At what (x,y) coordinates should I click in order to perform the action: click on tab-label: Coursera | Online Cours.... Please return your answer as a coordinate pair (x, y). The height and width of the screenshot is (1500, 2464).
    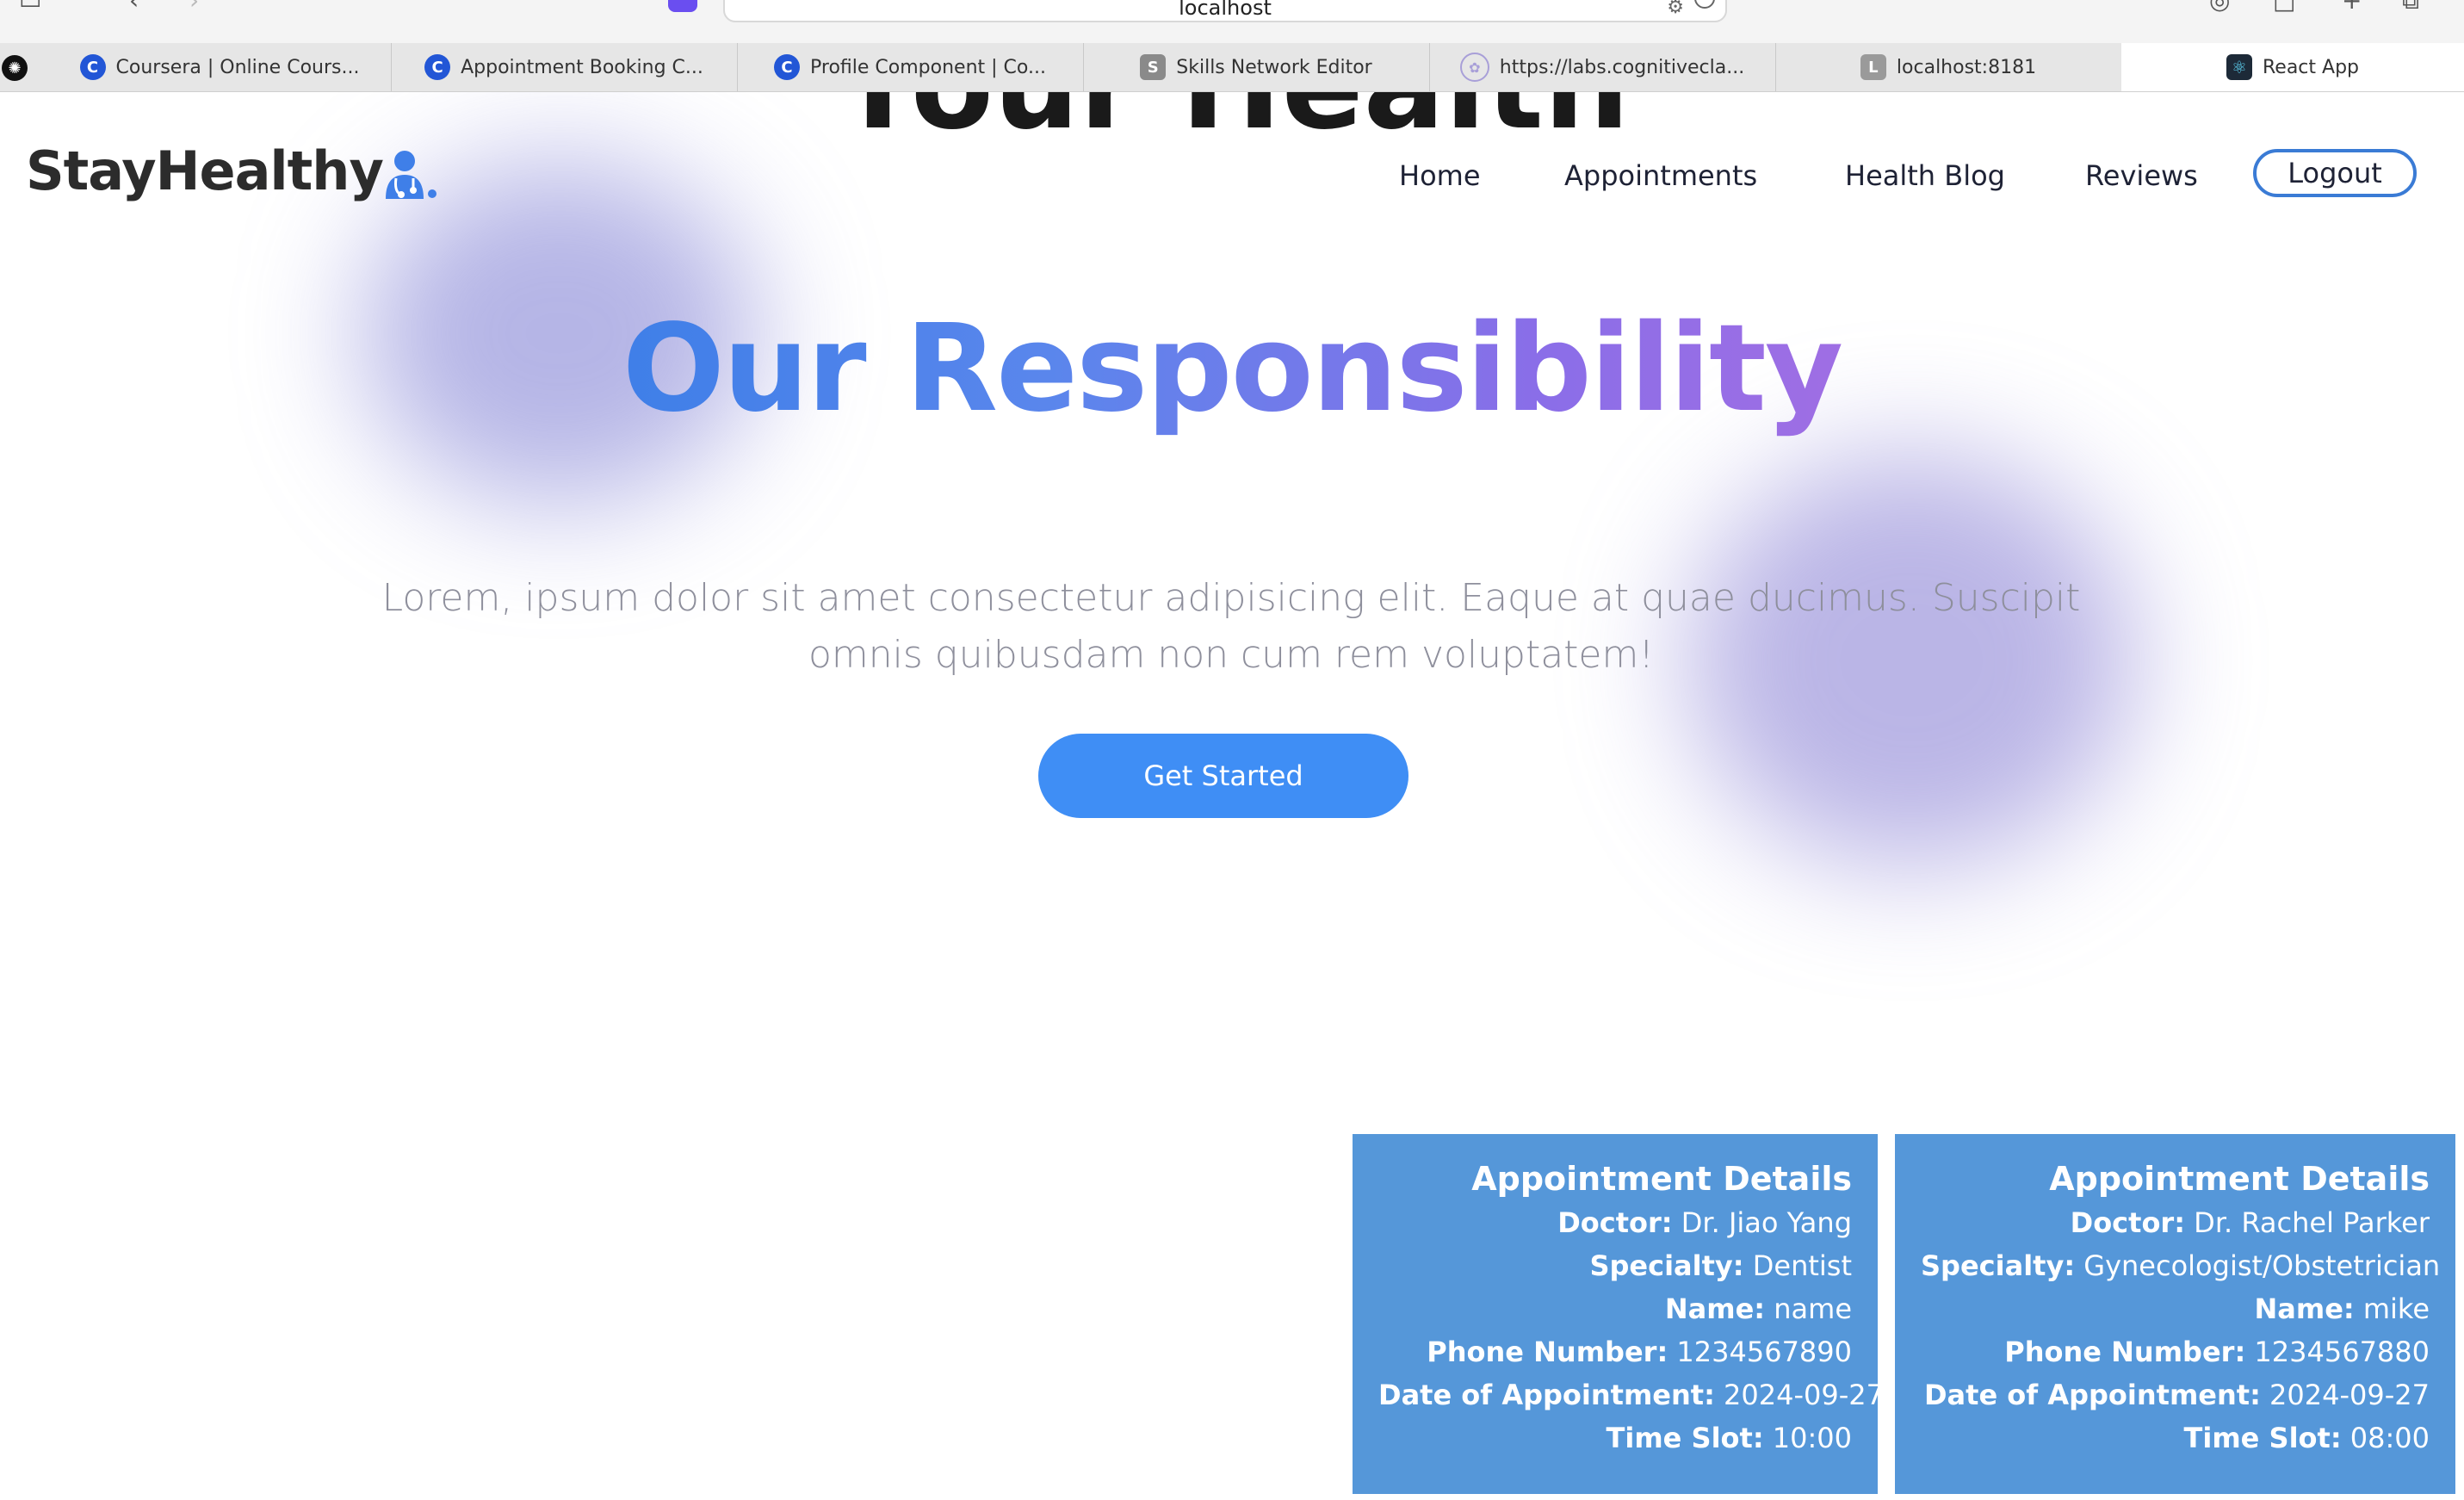
    Looking at the image, I should click on (237, 67).